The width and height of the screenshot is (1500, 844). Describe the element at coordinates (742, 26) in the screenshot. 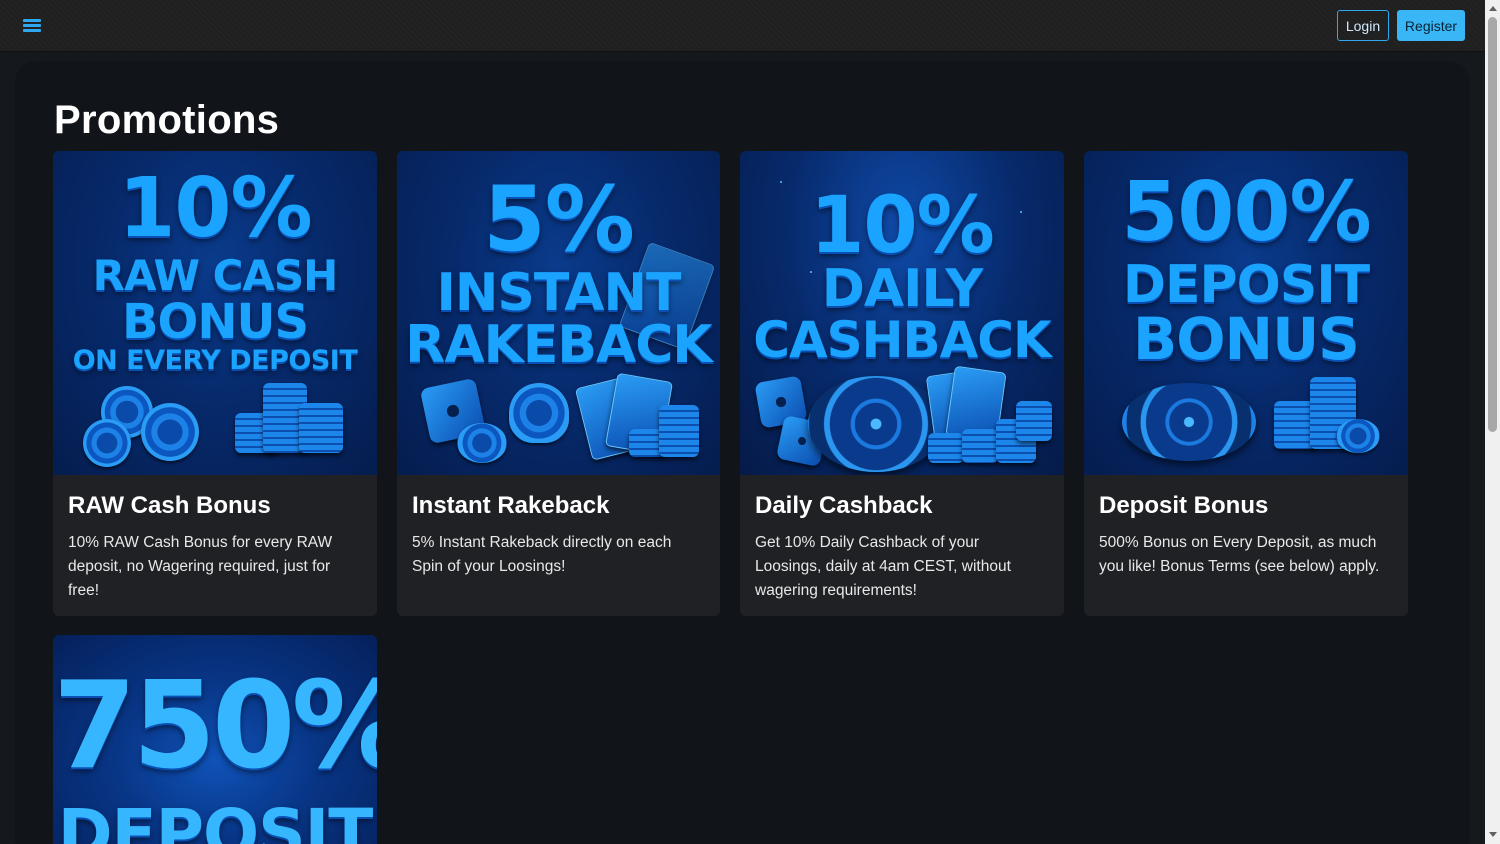

I see `top-navigation-bar: Login Register` at that location.